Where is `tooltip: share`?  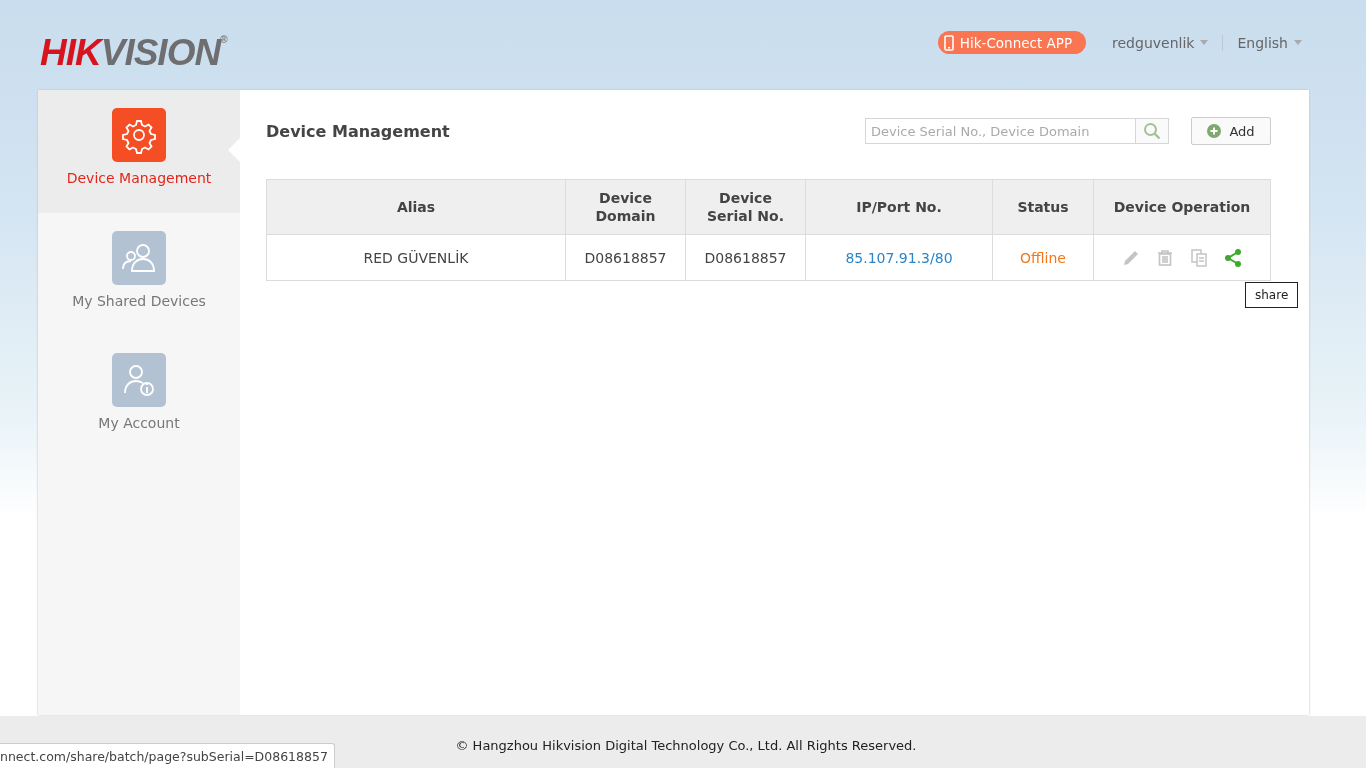
tooltip: share is located at coordinates (1272, 295).